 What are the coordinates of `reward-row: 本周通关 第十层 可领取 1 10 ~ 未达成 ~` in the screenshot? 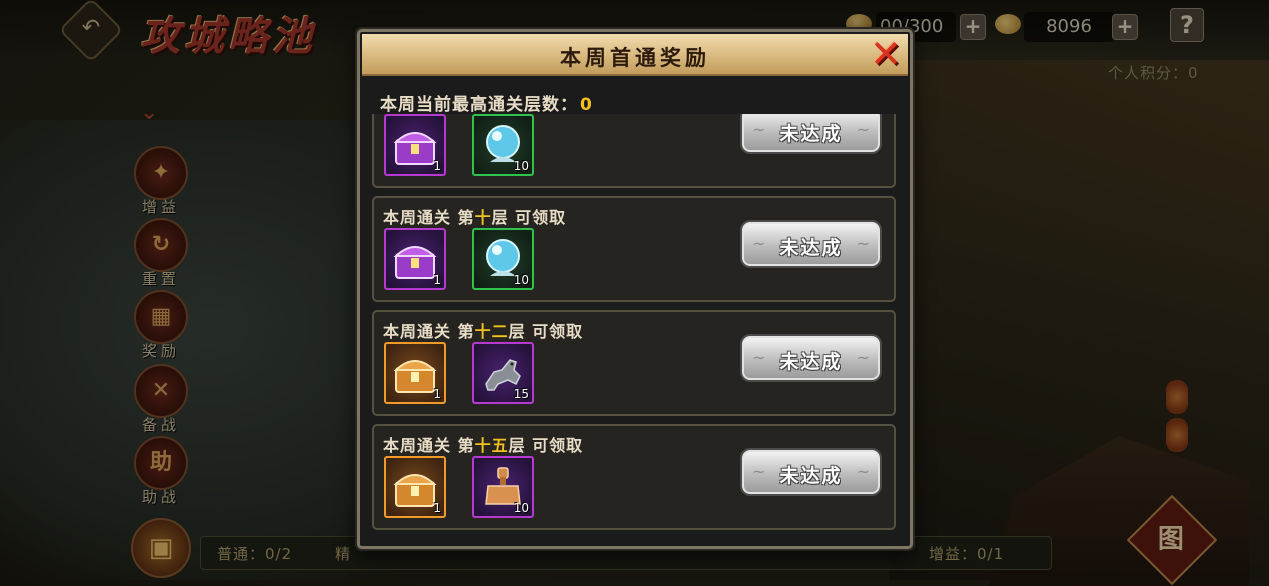 It's located at (634, 249).